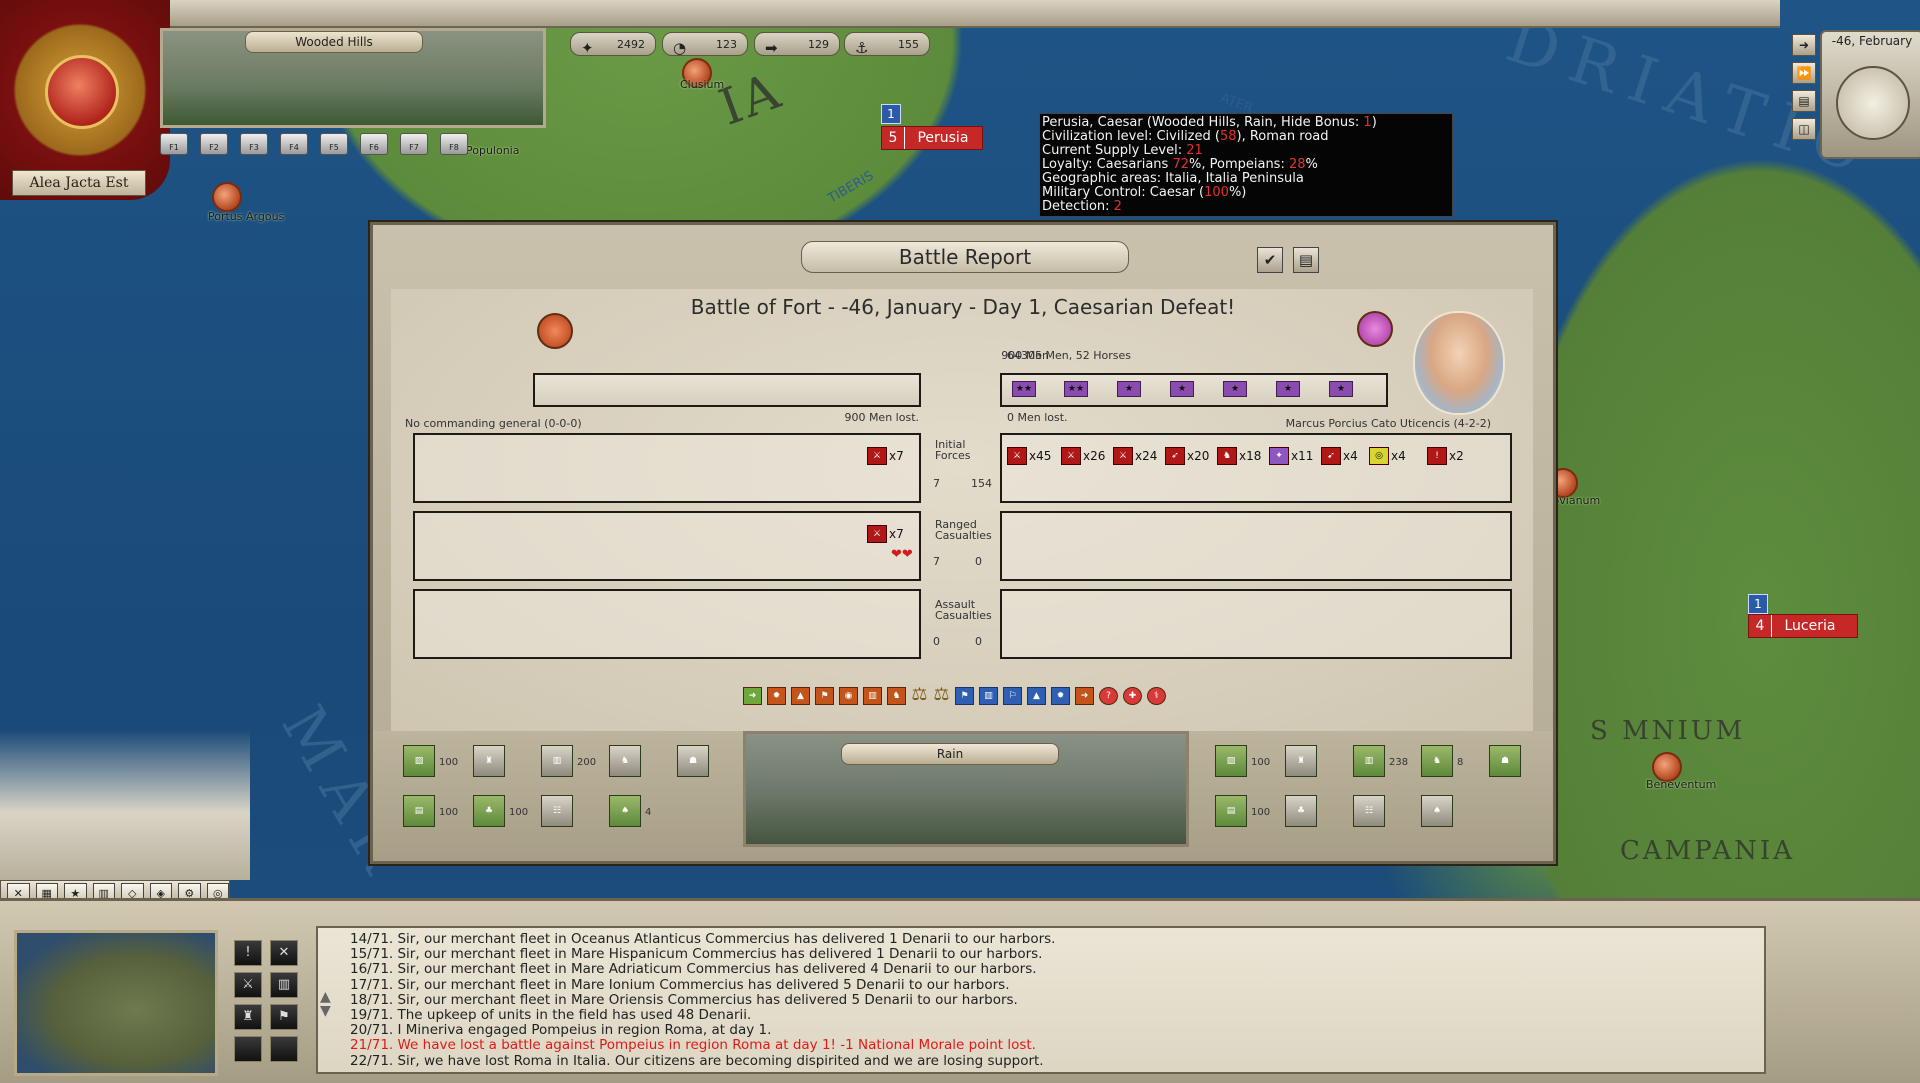  What do you see at coordinates (1239, 456) in the screenshot?
I see `right-unit-5: ♞ x18` at bounding box center [1239, 456].